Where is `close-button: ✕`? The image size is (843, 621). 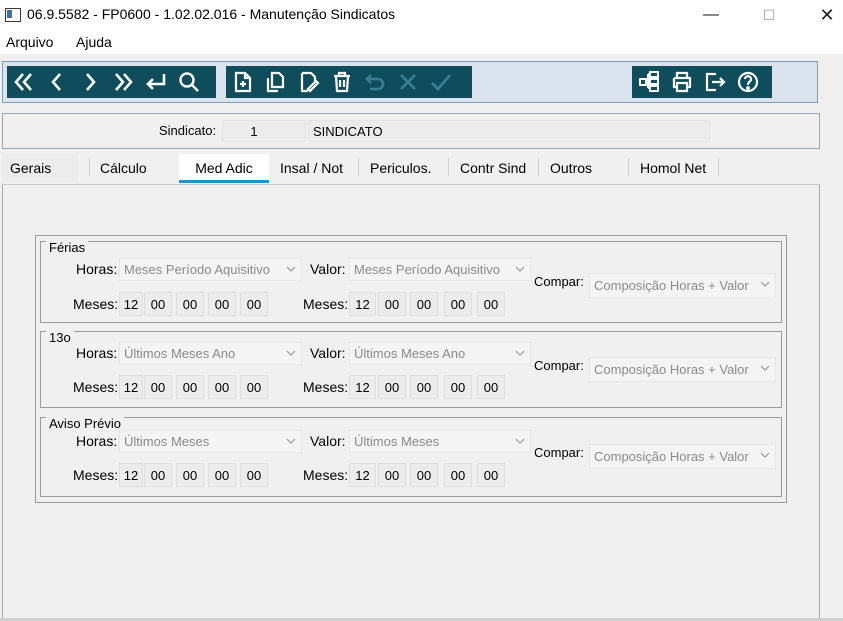
close-button: ✕ is located at coordinates (823, 15).